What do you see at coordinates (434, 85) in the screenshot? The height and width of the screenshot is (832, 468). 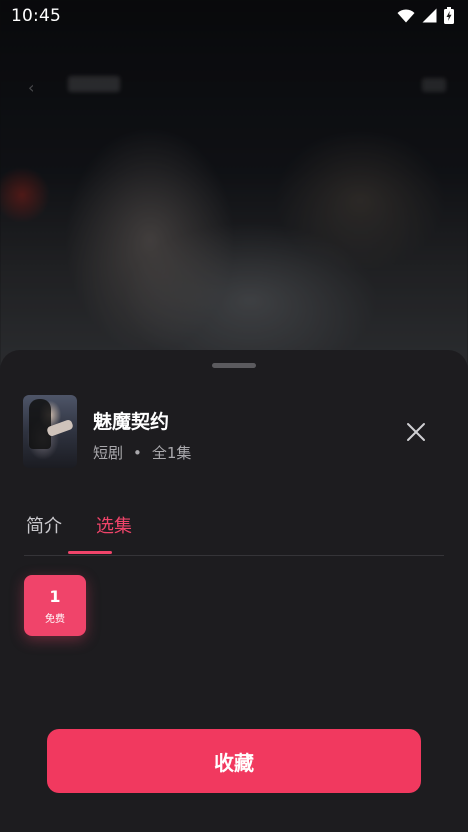 I see `blurred-menu-icon` at bounding box center [434, 85].